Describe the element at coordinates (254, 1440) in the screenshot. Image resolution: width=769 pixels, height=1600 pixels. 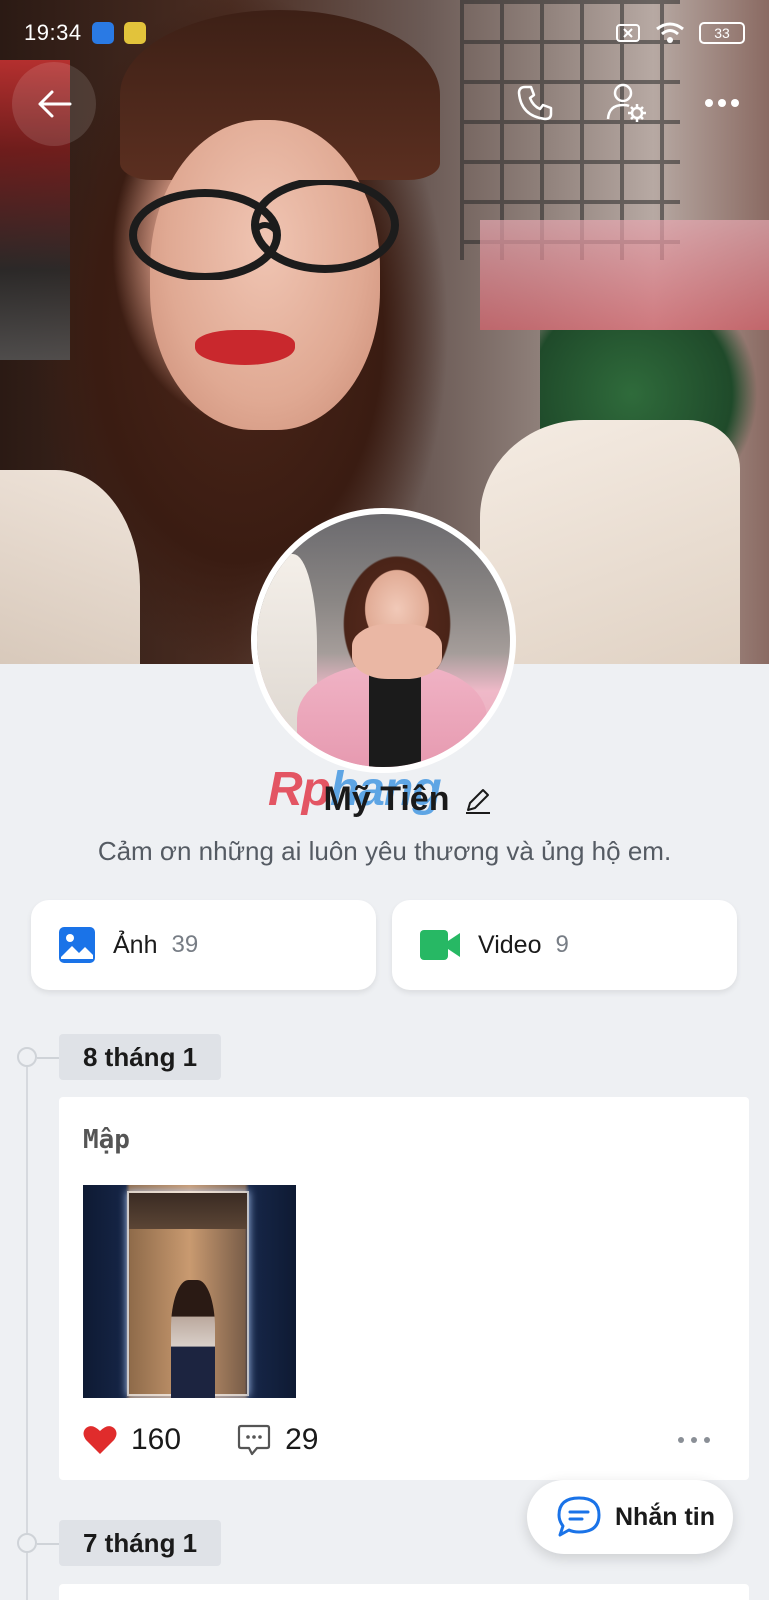
I see `comment-icon` at that location.